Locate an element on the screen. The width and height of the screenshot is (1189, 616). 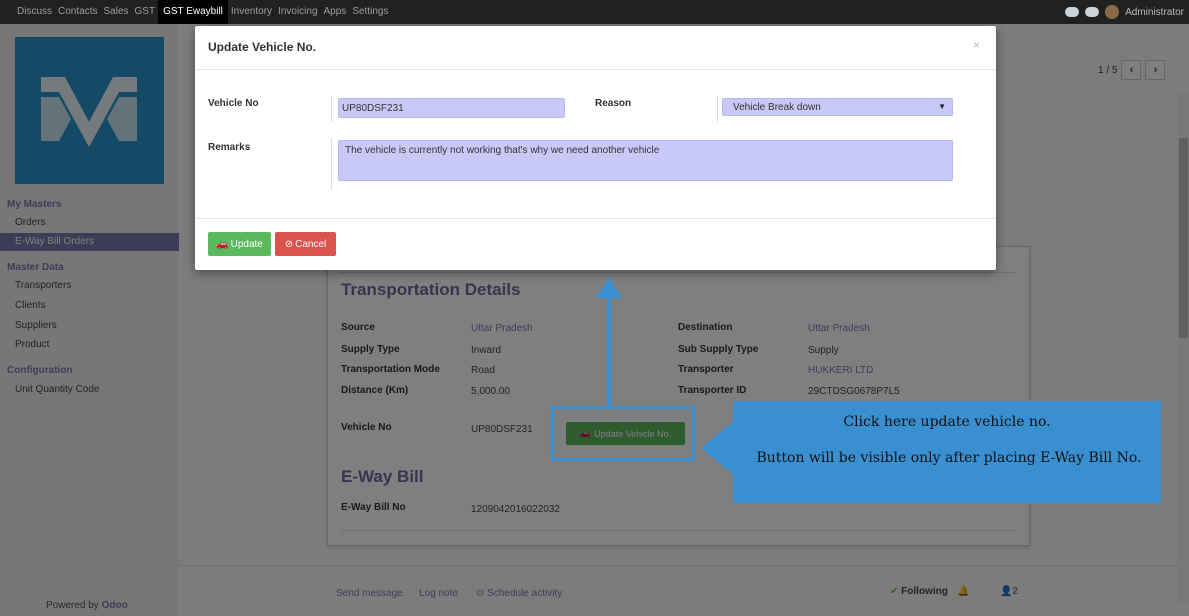
dialog-title: Update Vehicle No. is located at coordinates (262, 47).